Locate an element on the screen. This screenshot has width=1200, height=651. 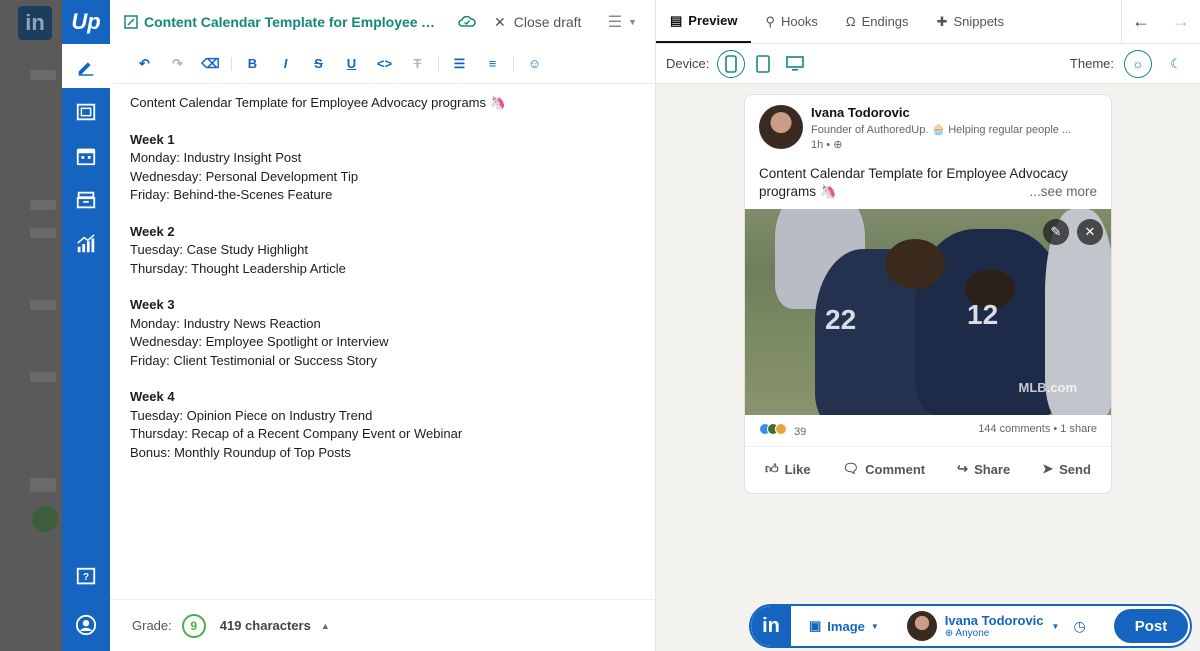
post-button: Post is located at coordinates (1151, 626).